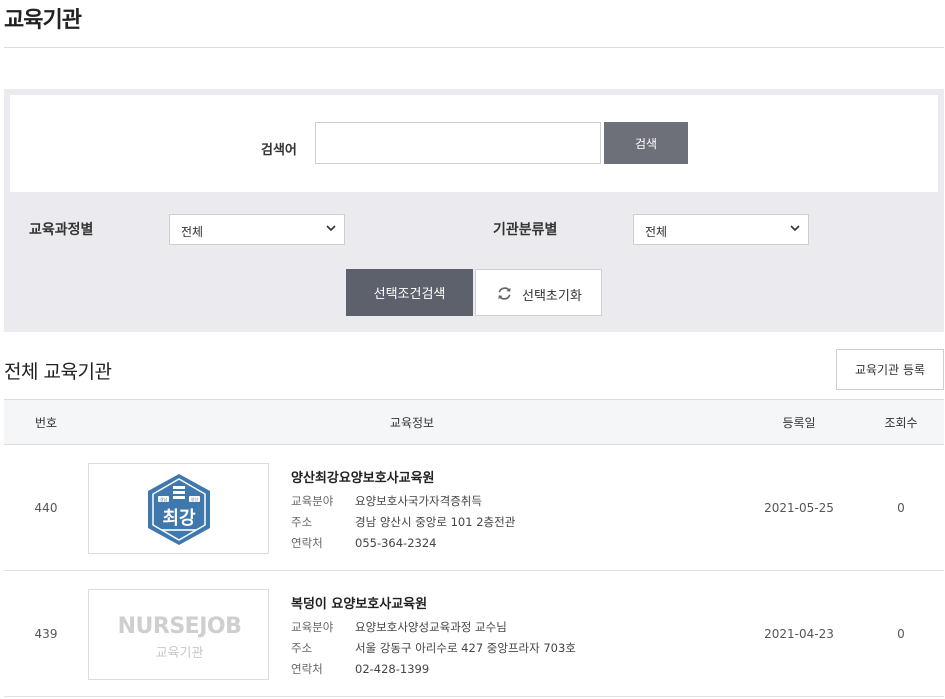  Describe the element at coordinates (799, 508) in the screenshot. I see `row-date: 2021-05-25` at that location.